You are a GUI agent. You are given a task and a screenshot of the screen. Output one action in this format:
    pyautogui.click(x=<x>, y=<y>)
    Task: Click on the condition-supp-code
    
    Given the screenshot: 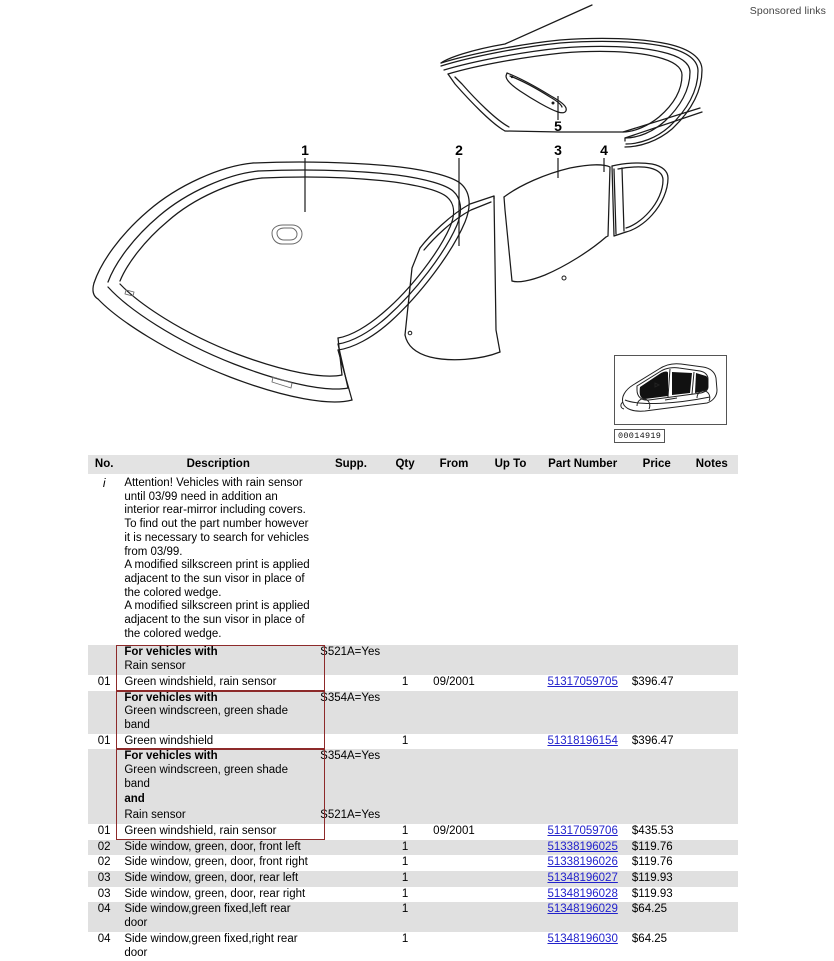 What is the action you would take?
    pyautogui.click(x=351, y=800)
    